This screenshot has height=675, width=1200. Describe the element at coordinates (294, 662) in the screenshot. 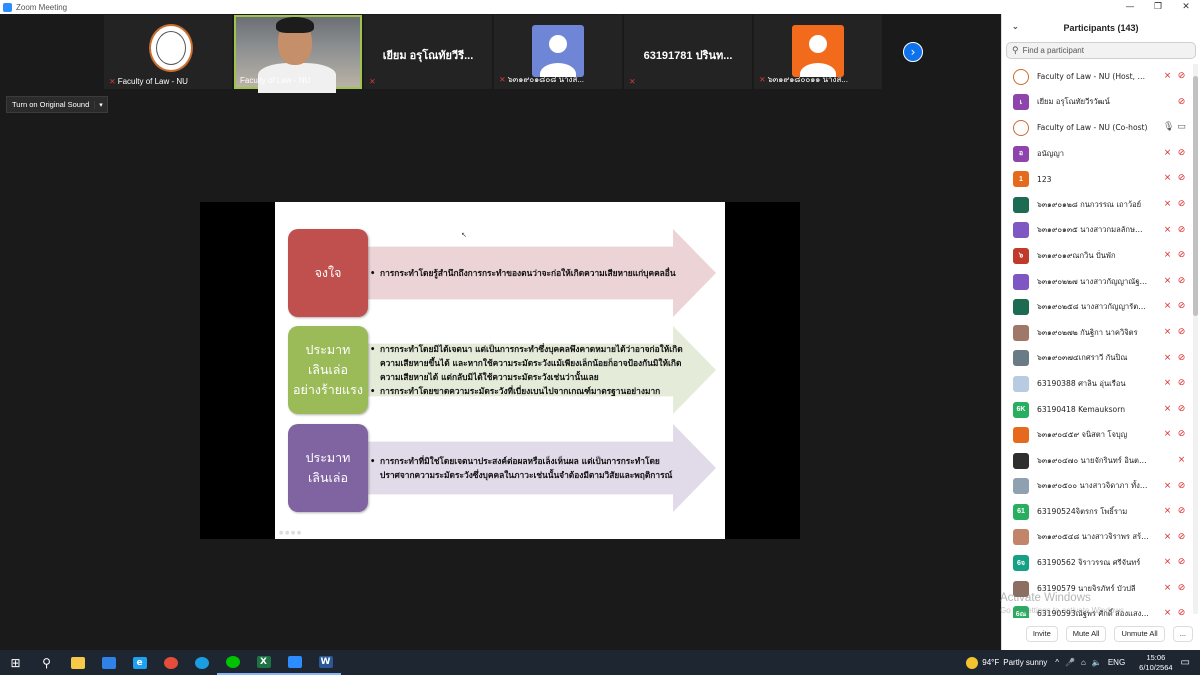

I see `zoom-icon` at that location.